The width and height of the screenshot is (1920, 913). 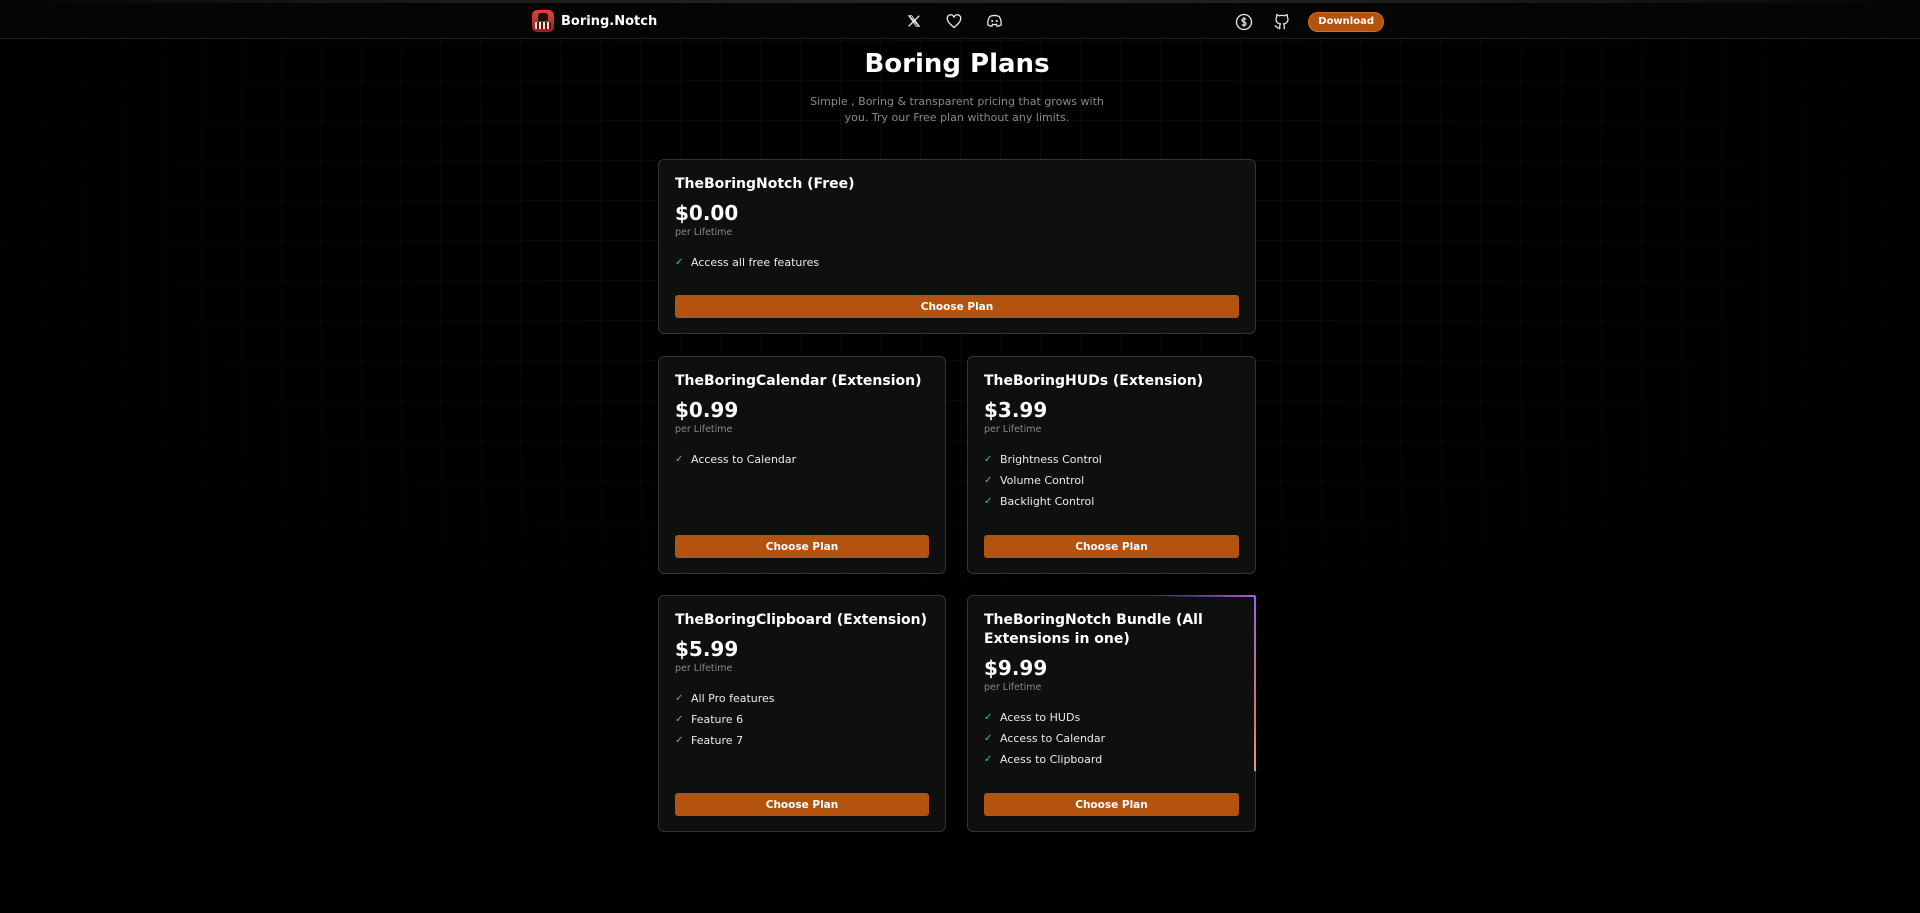 What do you see at coordinates (1255, 683) in the screenshot?
I see `highlight-border-side` at bounding box center [1255, 683].